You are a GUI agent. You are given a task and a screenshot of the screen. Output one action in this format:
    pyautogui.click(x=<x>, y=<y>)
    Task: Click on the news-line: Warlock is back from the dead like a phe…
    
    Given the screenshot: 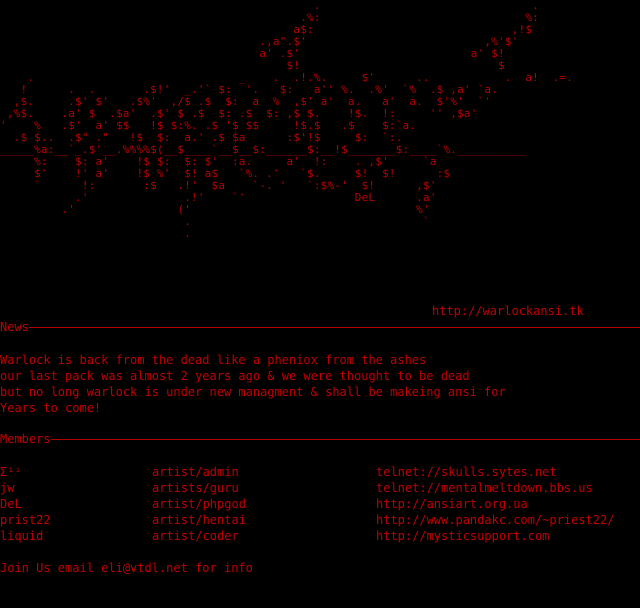 What is the action you would take?
    pyautogui.click(x=213, y=360)
    